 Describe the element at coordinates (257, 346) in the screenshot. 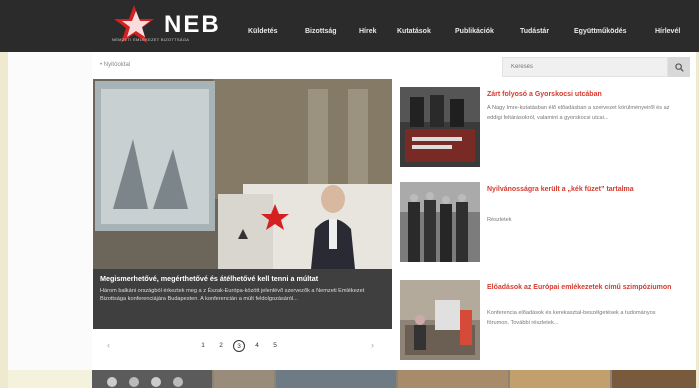

I see `pager-page-4: 4` at that location.